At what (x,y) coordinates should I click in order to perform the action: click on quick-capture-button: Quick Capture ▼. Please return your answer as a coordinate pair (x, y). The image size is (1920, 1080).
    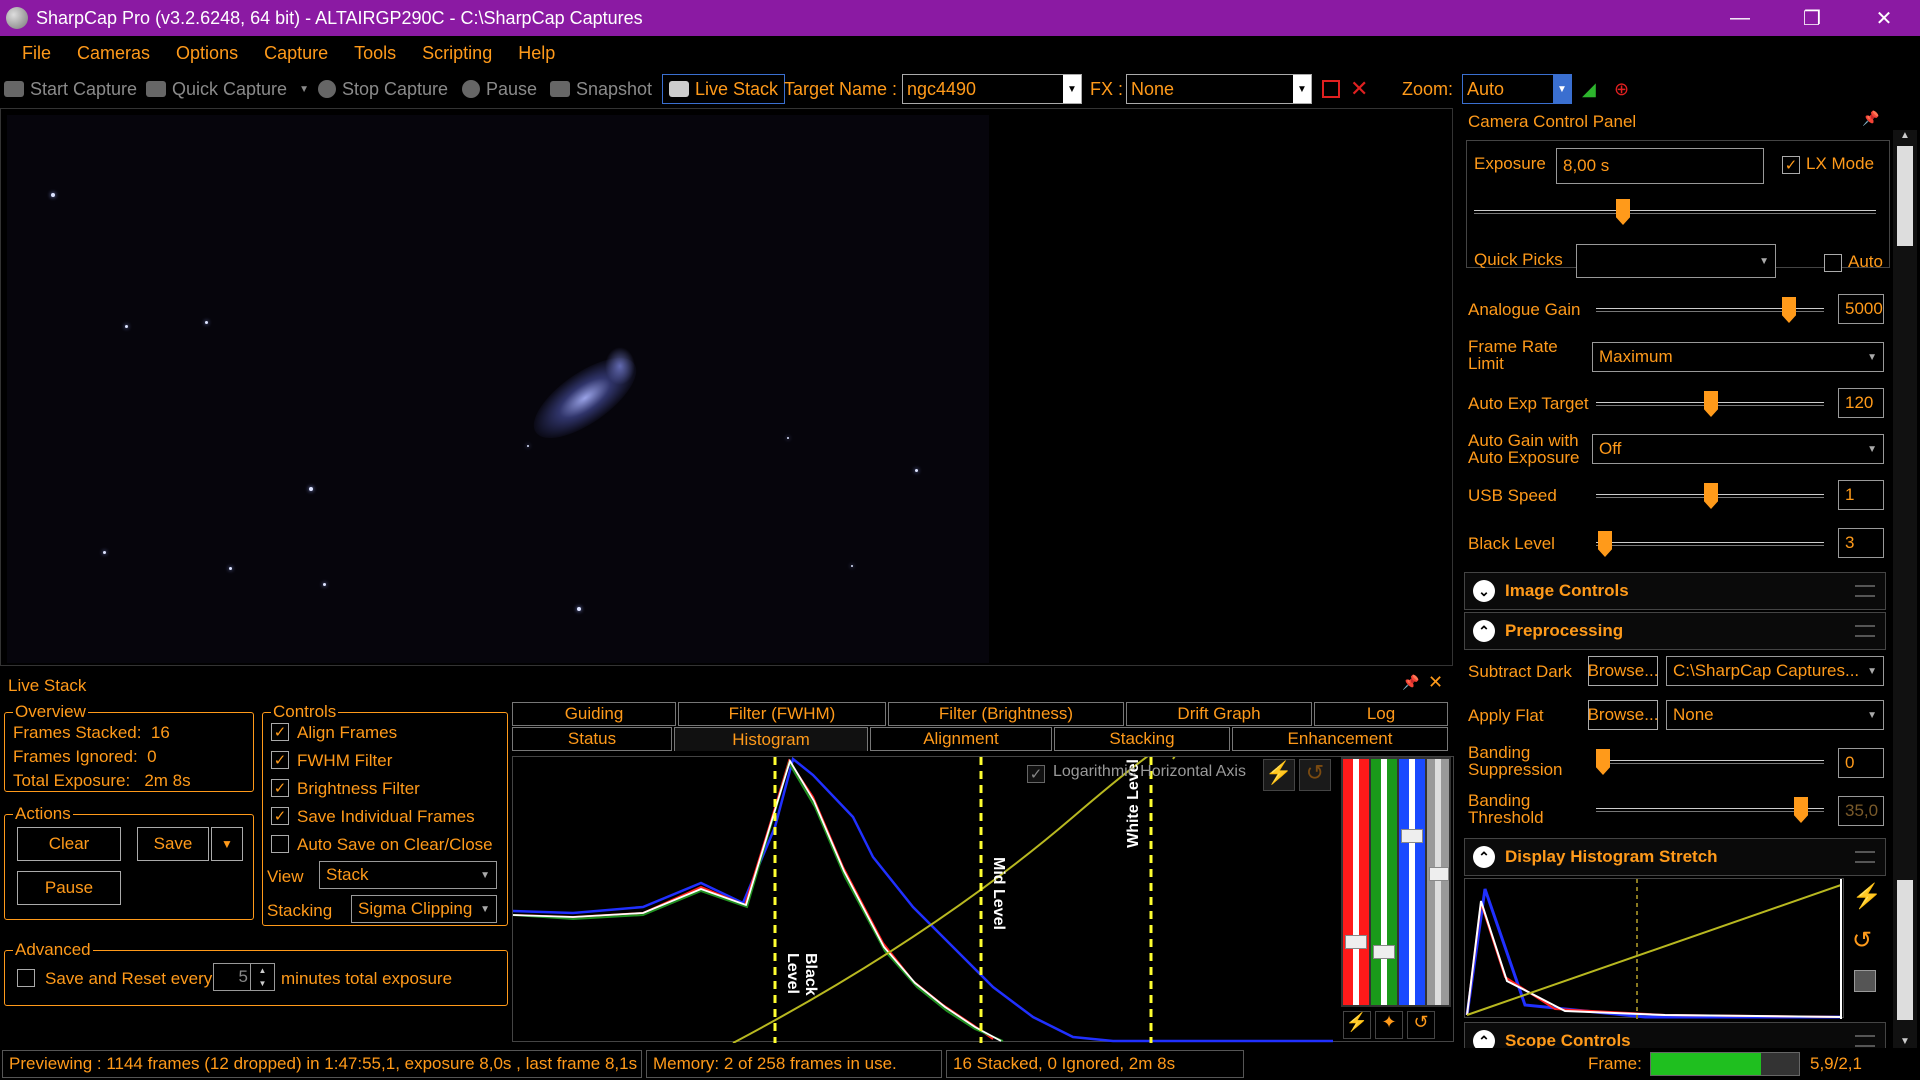
    Looking at the image, I should click on (227, 89).